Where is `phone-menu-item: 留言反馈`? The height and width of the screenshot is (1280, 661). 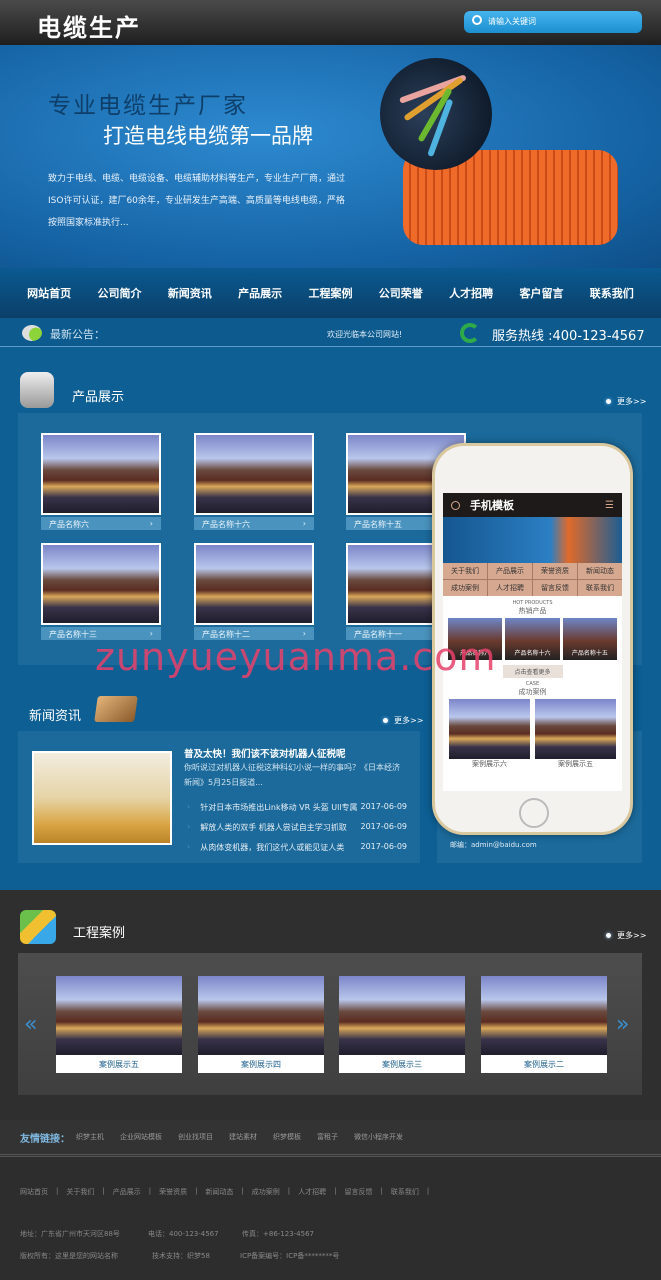 phone-menu-item: 留言反馈 is located at coordinates (555, 588).